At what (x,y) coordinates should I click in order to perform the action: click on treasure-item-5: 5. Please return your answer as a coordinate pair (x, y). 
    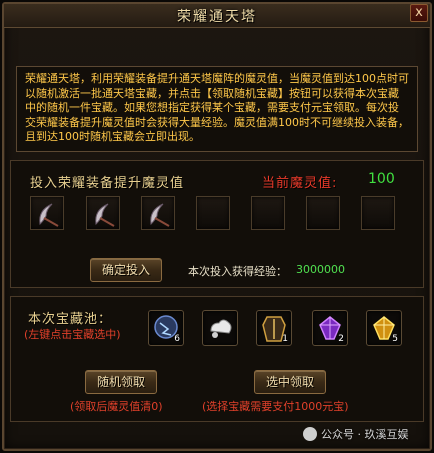
    Looking at the image, I should click on (384, 328).